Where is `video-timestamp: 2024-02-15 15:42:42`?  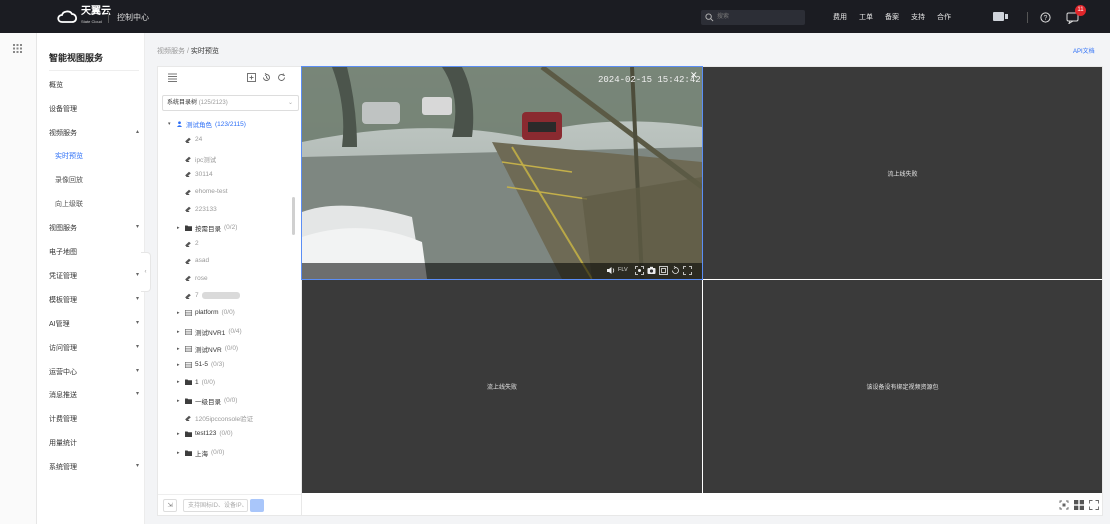
video-timestamp: 2024-02-15 15:42:42 is located at coordinates (649, 80).